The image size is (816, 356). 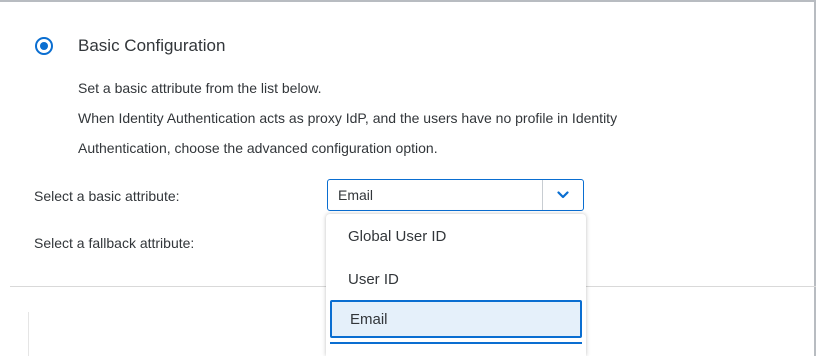 I want to click on dropdown-option-user-id: User ID, so click(x=455, y=279).